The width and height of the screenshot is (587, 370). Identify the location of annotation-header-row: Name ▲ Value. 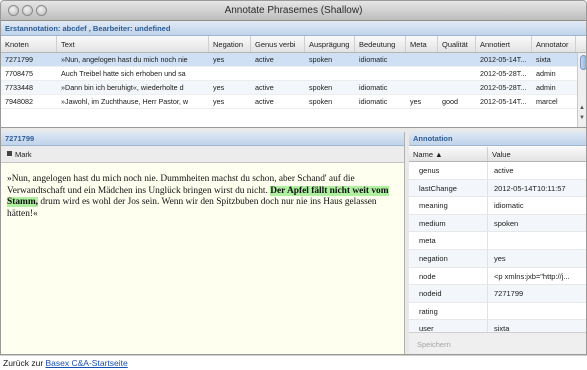
(497, 154).